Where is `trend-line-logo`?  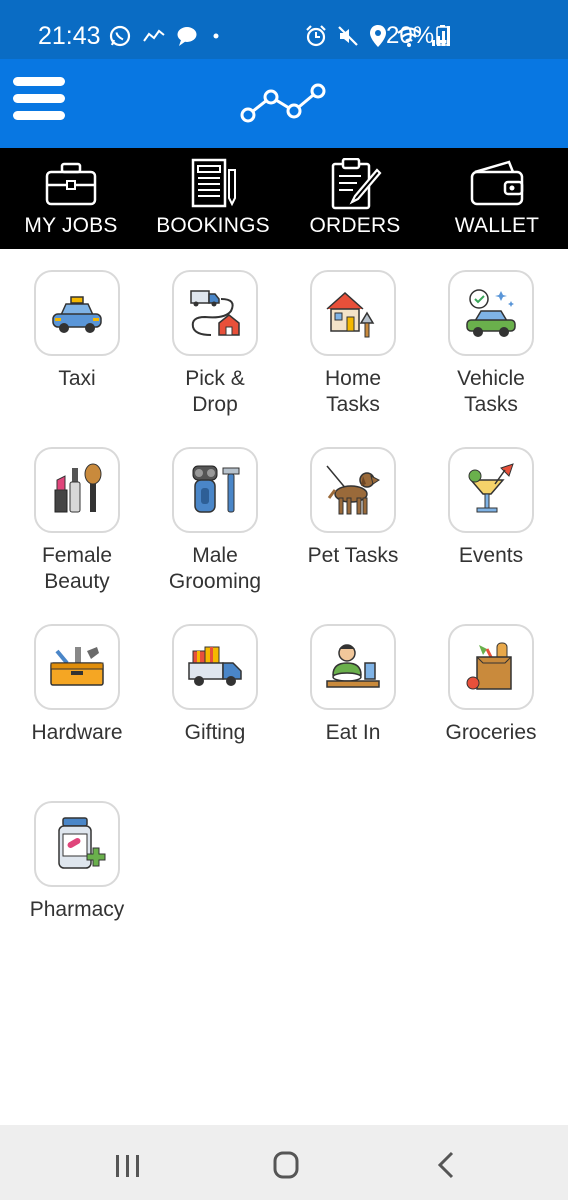
trend-line-logo is located at coordinates (283, 103).